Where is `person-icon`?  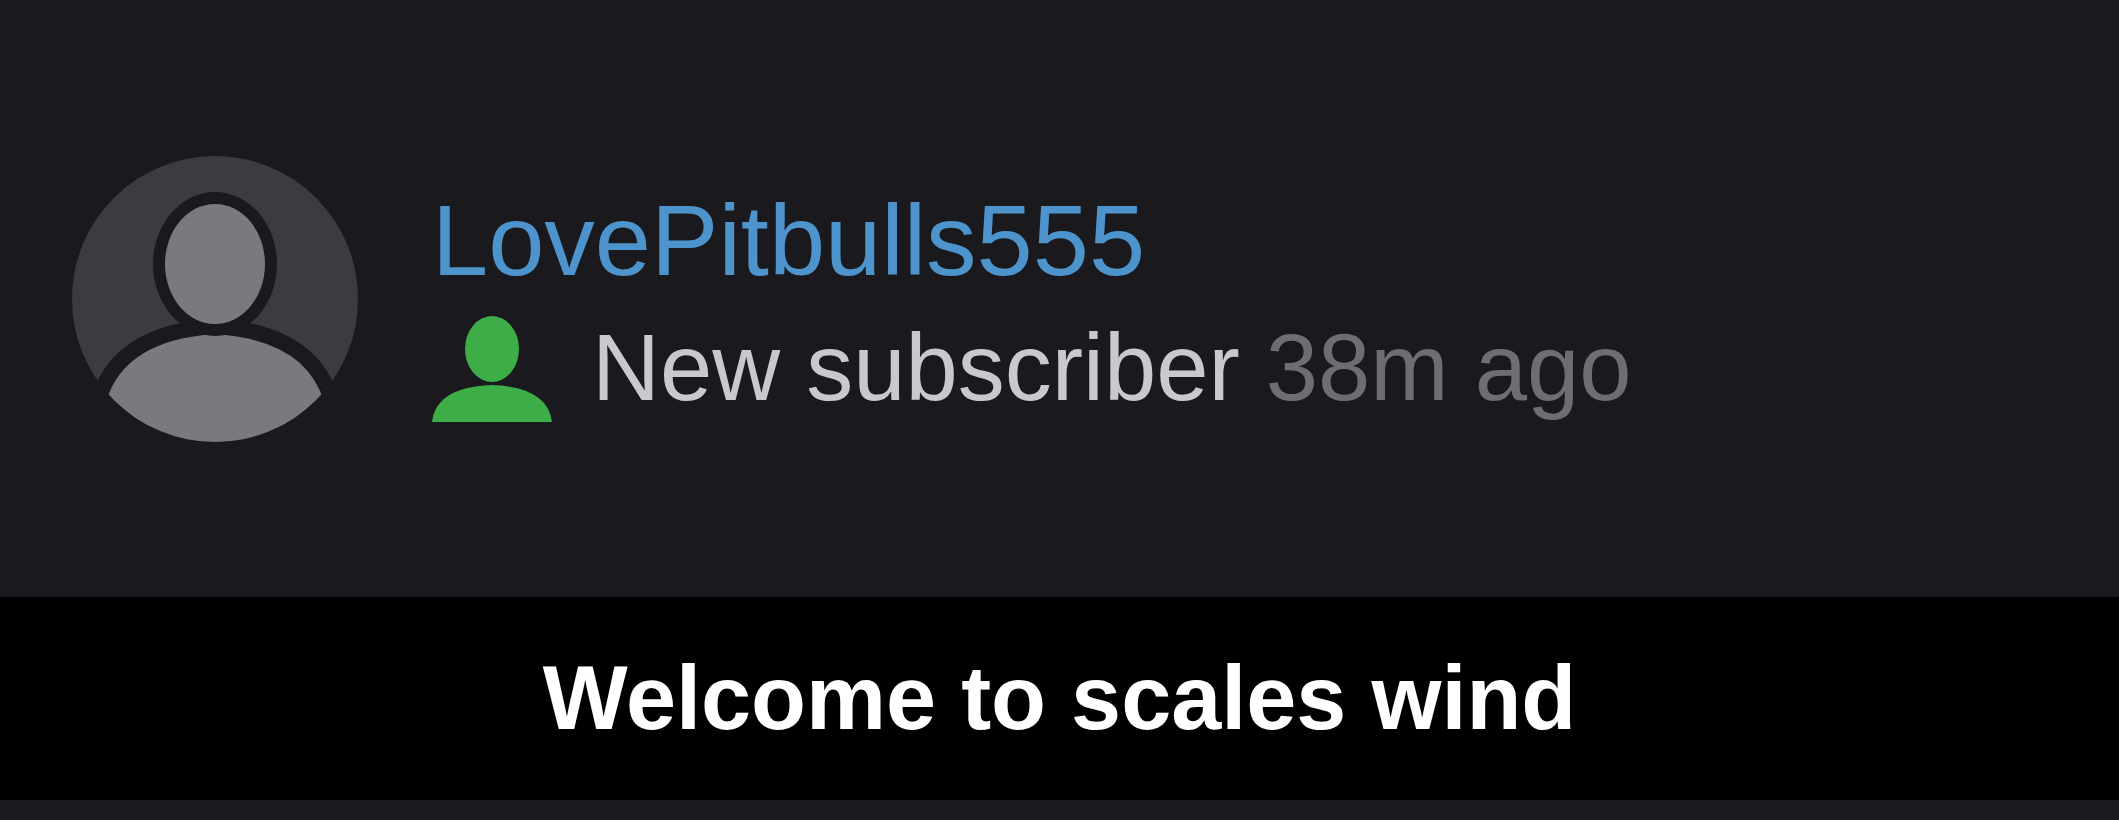 person-icon is located at coordinates (492, 368).